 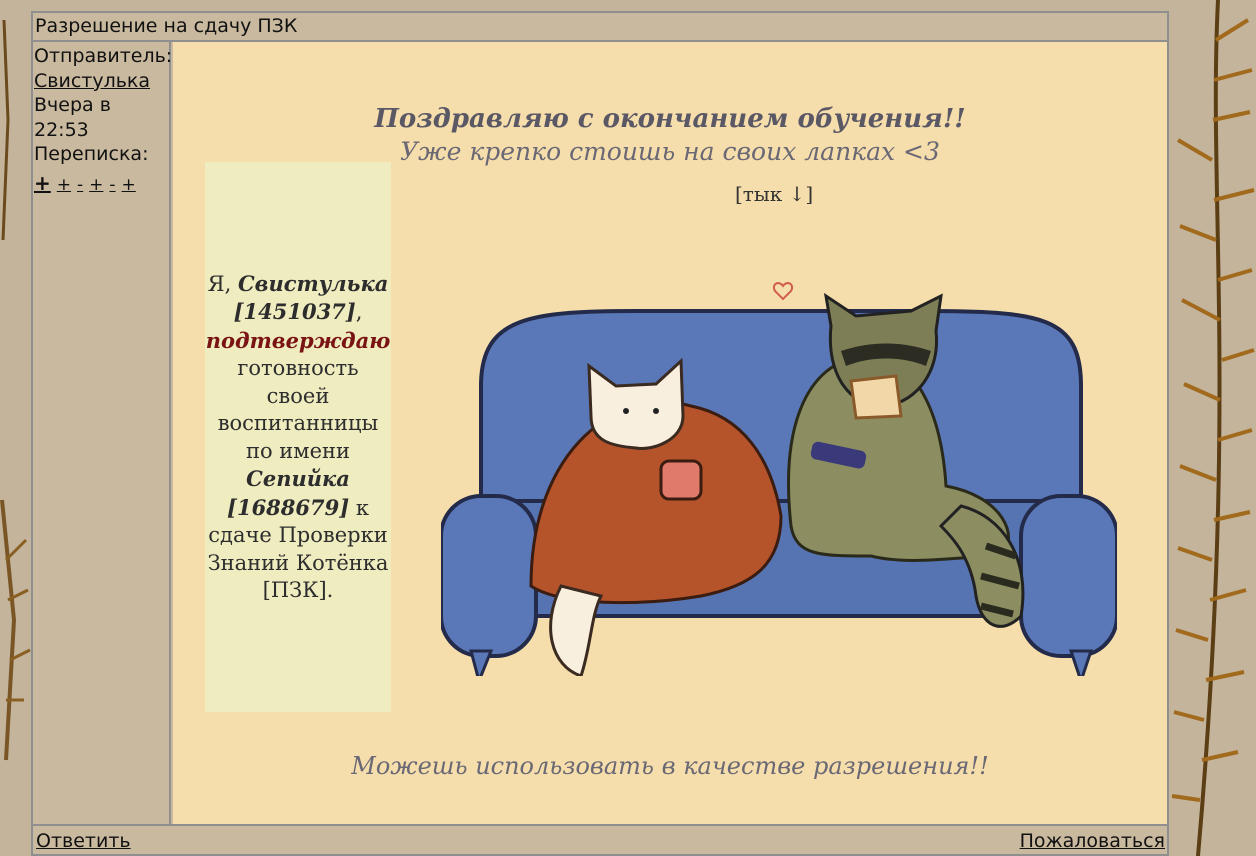 I want to click on date-line-2: 22:53, so click(x=61, y=129).